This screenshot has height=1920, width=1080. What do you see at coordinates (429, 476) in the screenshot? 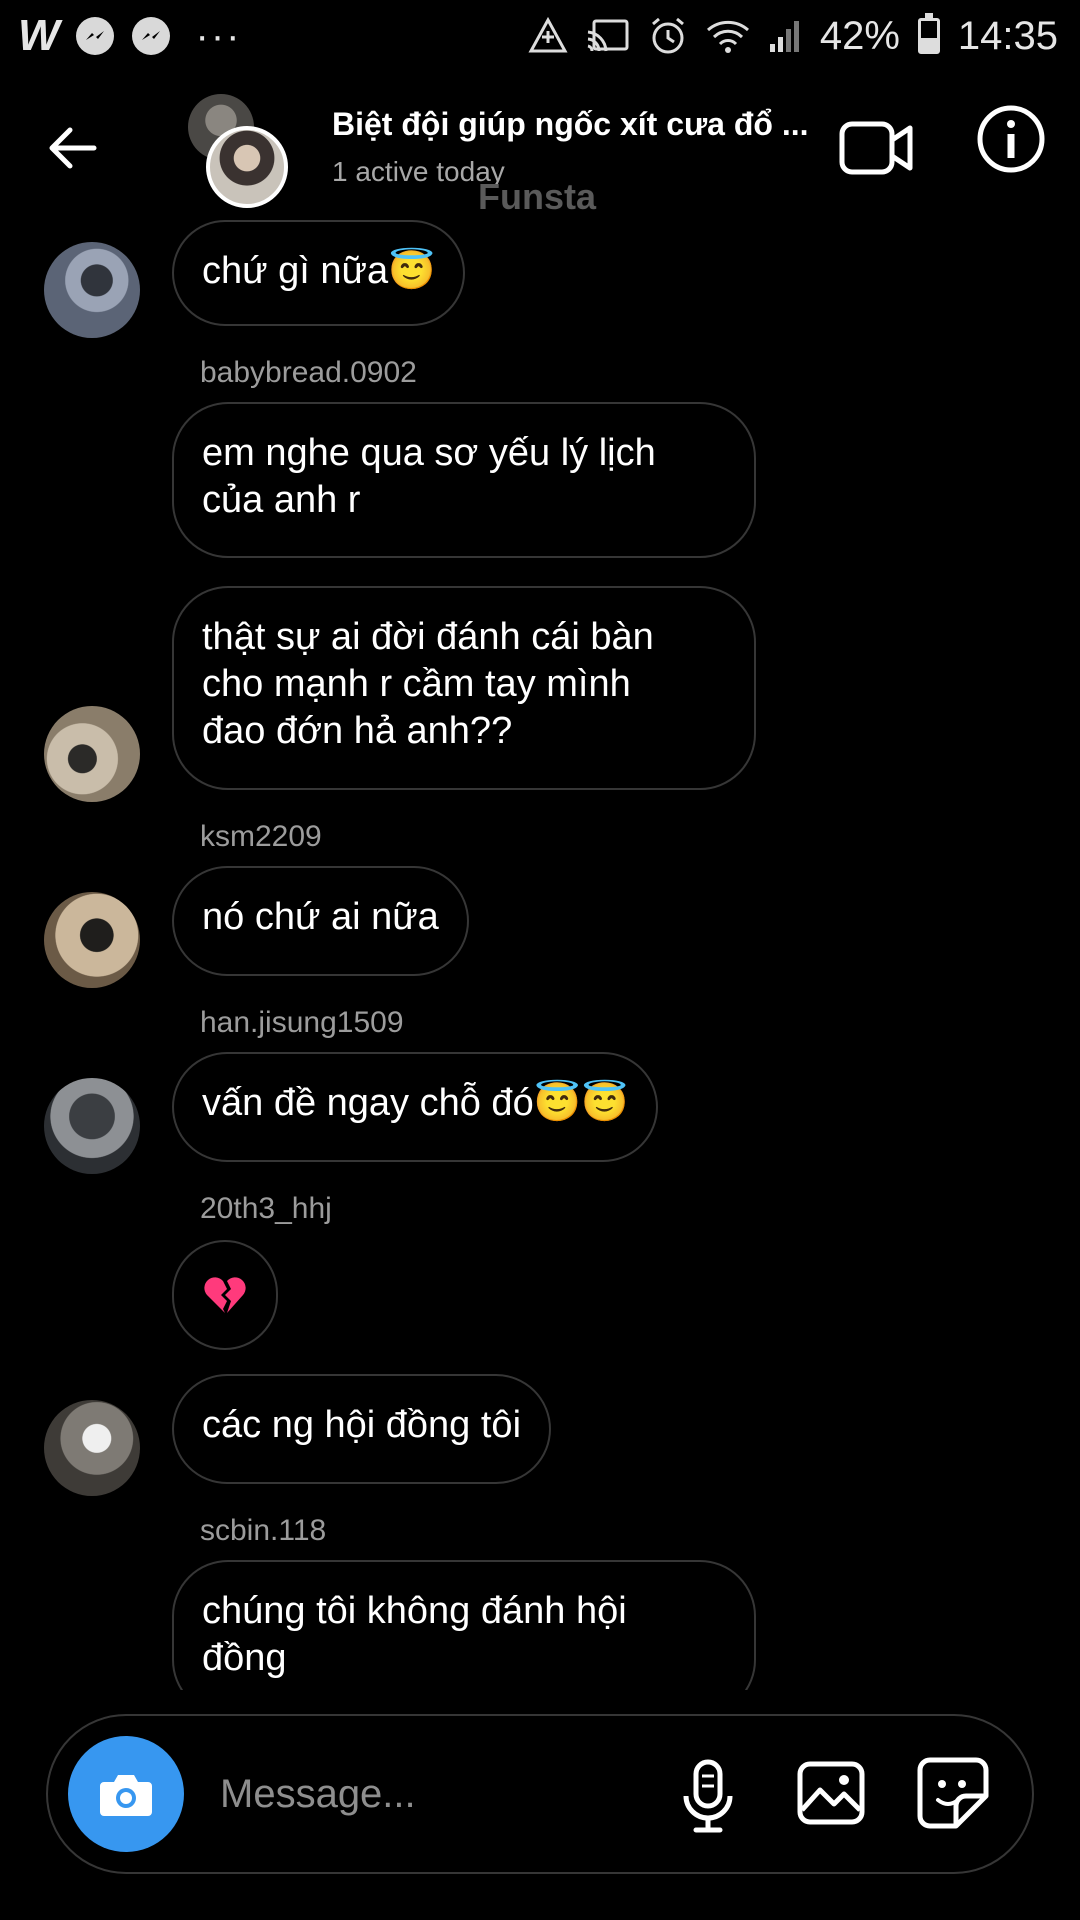
I see `message-text: em nghe qua sơ yếu lý lịch của anh r` at bounding box center [429, 476].